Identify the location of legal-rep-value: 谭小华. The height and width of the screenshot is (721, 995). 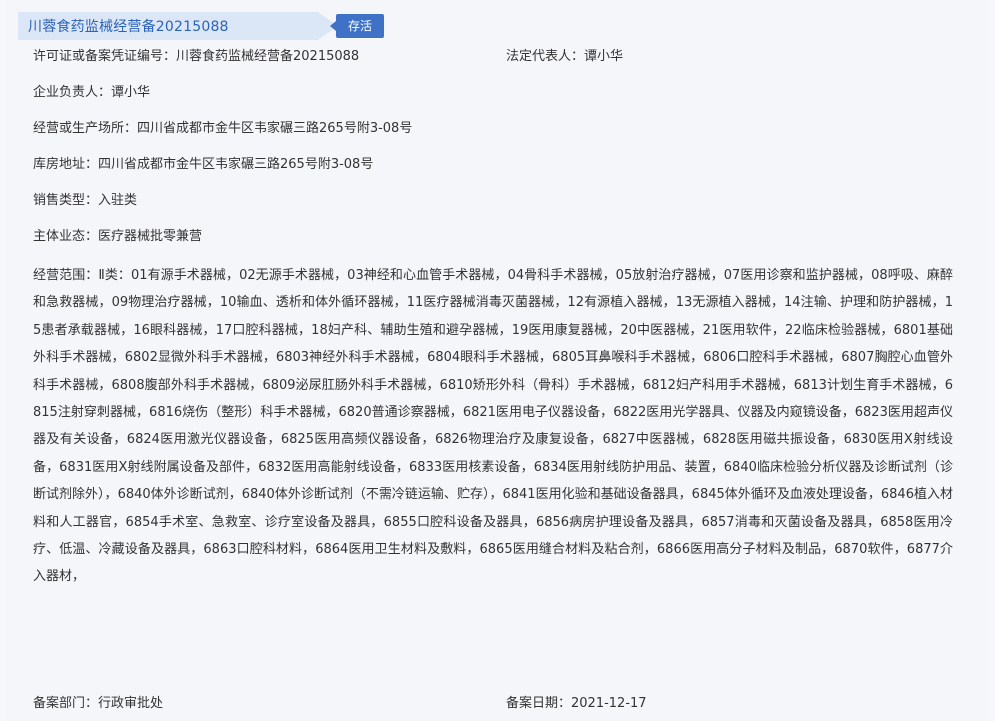
(604, 56).